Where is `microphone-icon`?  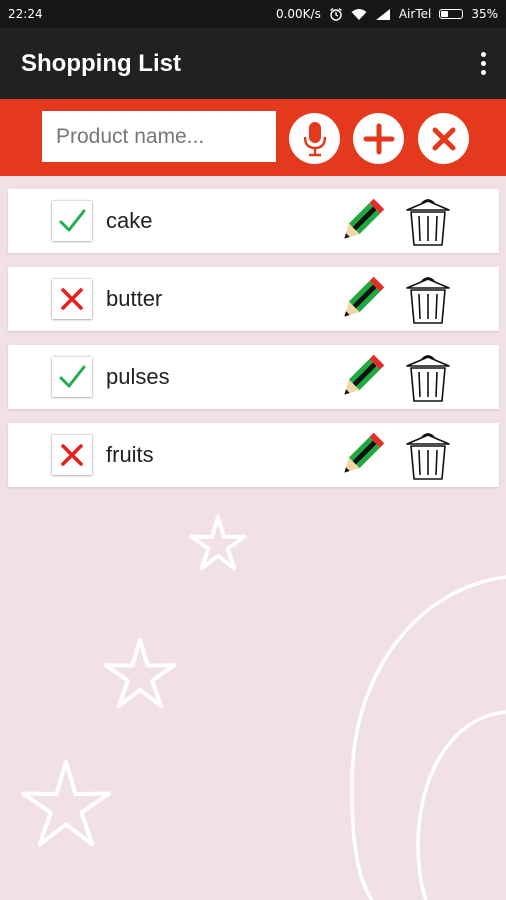 microphone-icon is located at coordinates (314, 138).